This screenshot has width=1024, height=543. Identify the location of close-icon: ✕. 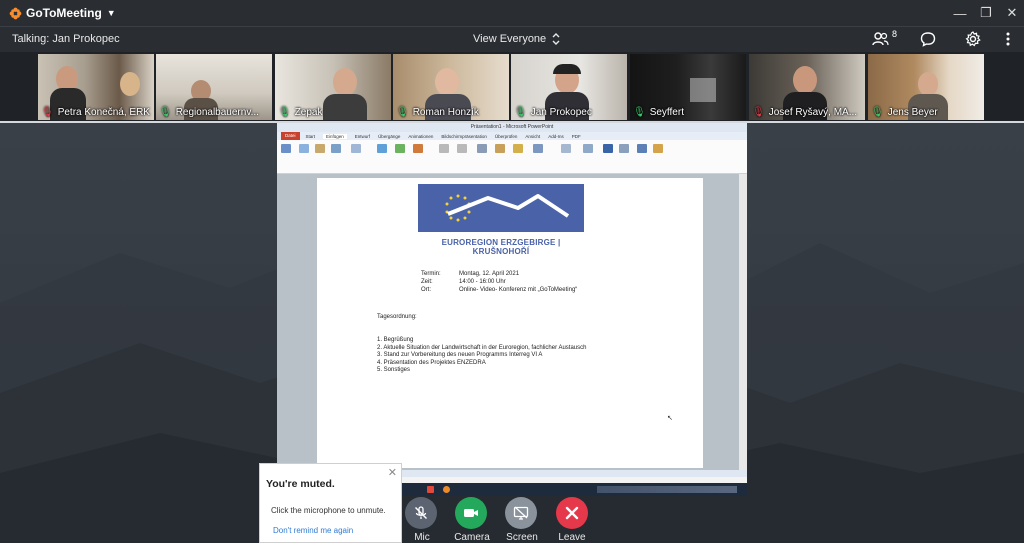
(392, 472).